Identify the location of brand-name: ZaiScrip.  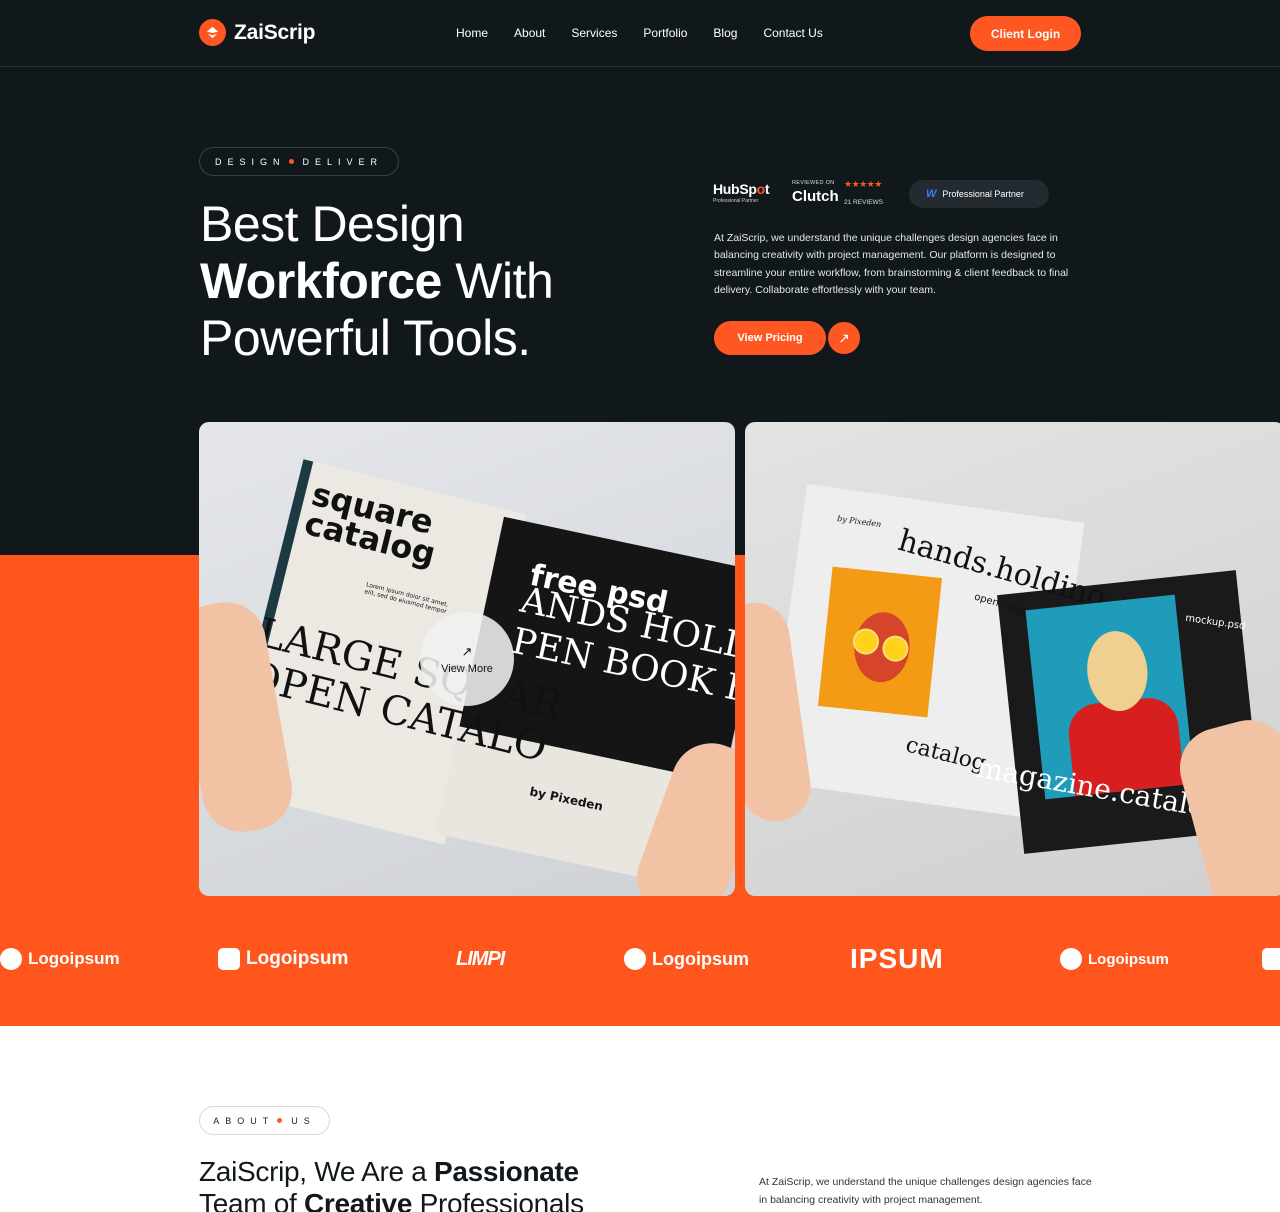
(275, 32).